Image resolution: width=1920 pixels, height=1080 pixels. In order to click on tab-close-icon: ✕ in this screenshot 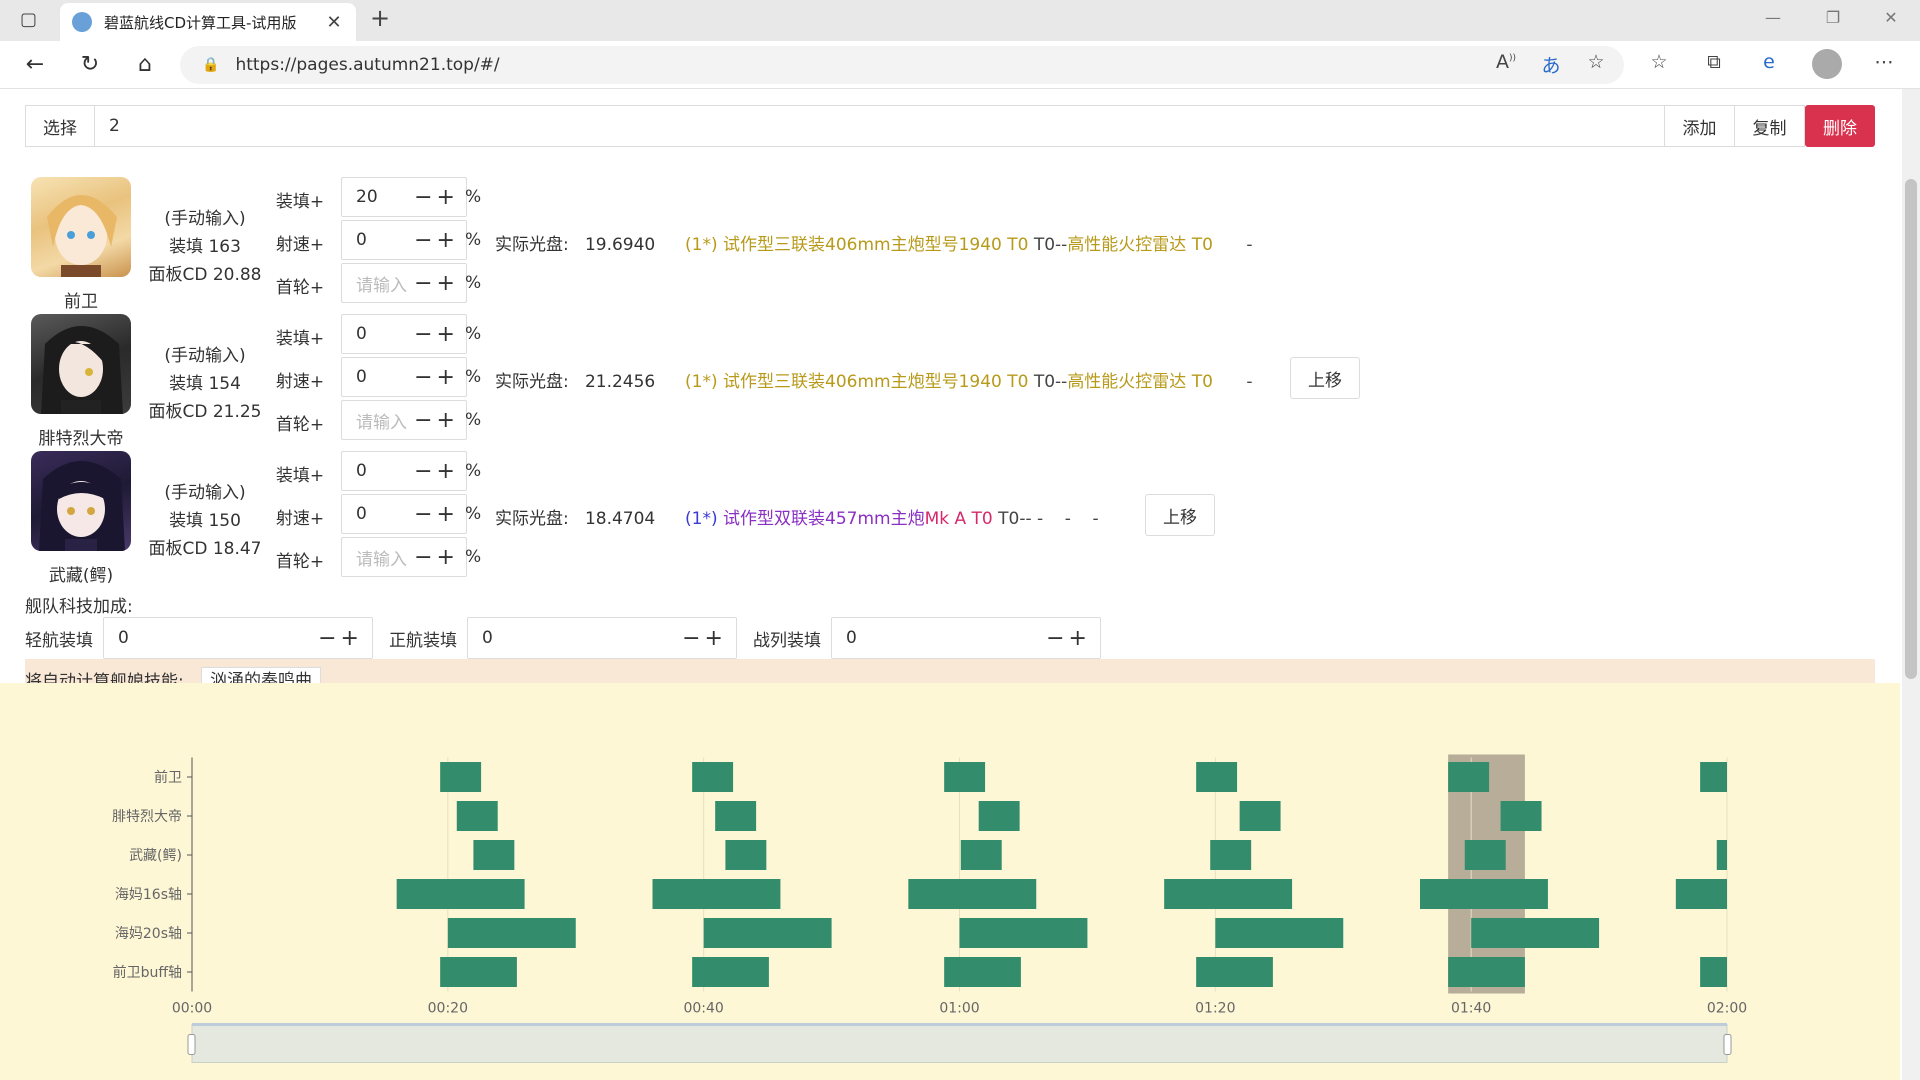, I will do `click(334, 22)`.